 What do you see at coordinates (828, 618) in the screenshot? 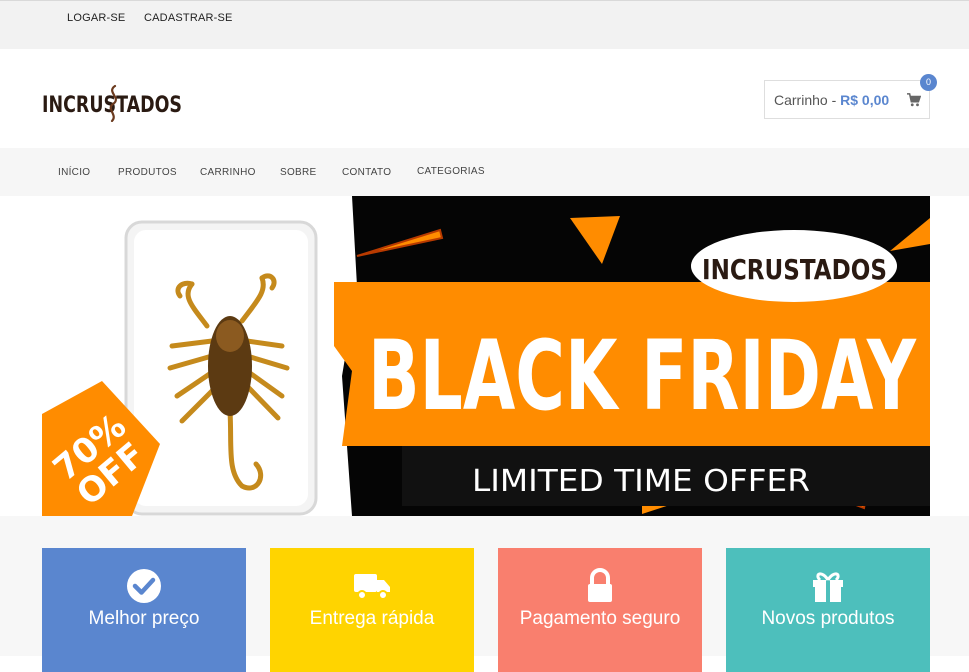
I see `feature-label: Novos produtos` at bounding box center [828, 618].